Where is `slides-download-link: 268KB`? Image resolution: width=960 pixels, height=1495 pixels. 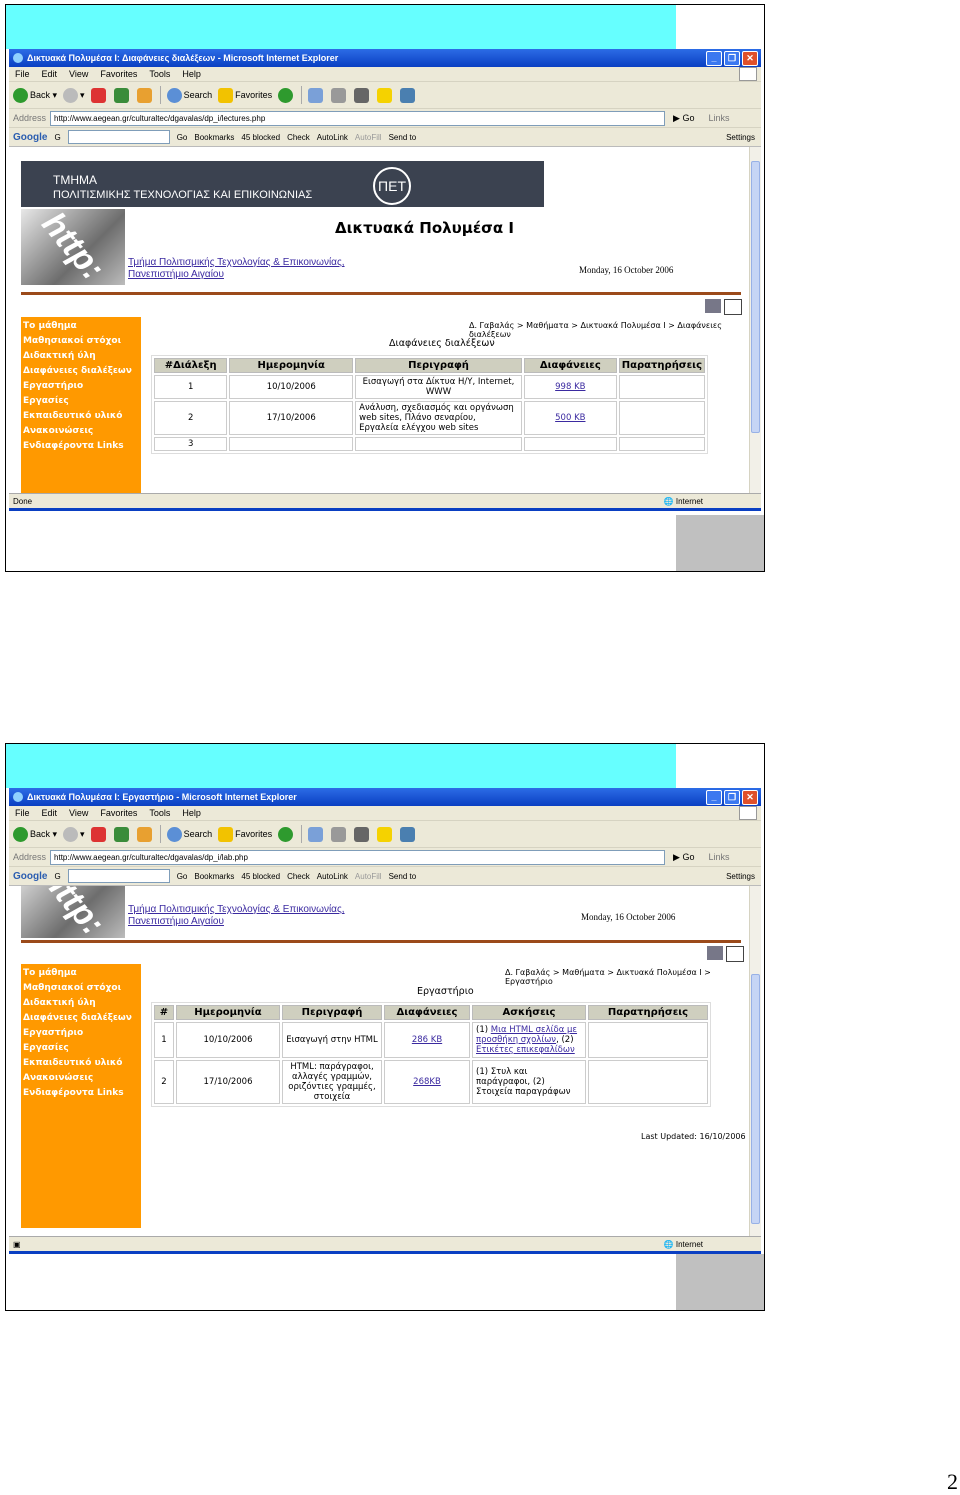 slides-download-link: 268KB is located at coordinates (427, 1082).